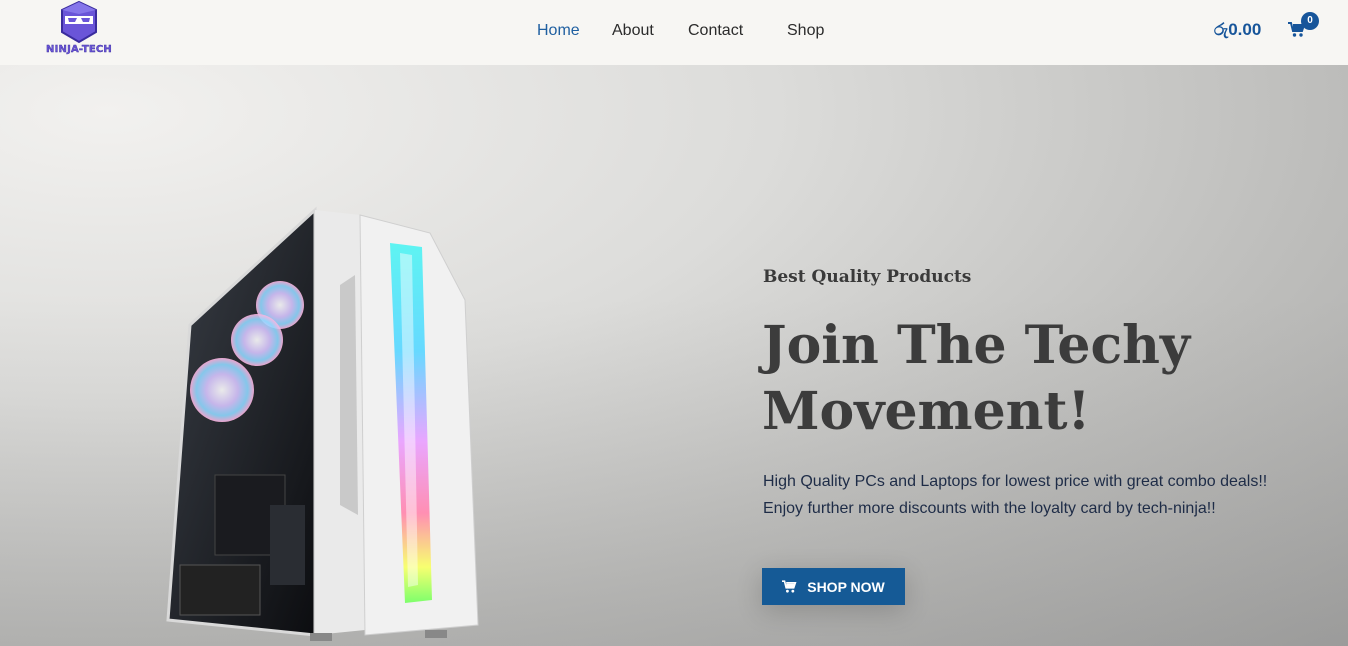 This screenshot has height=646, width=1348. I want to click on hero-subtitle: Best Quality Products, so click(867, 277).